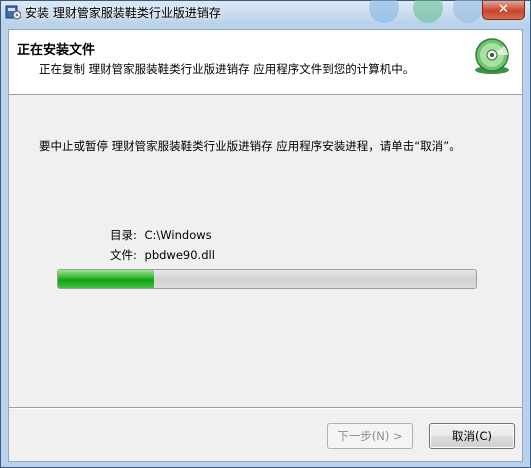 This screenshot has height=468, width=531. I want to click on file-line: 文件: pbdwe90.dll, so click(162, 255).